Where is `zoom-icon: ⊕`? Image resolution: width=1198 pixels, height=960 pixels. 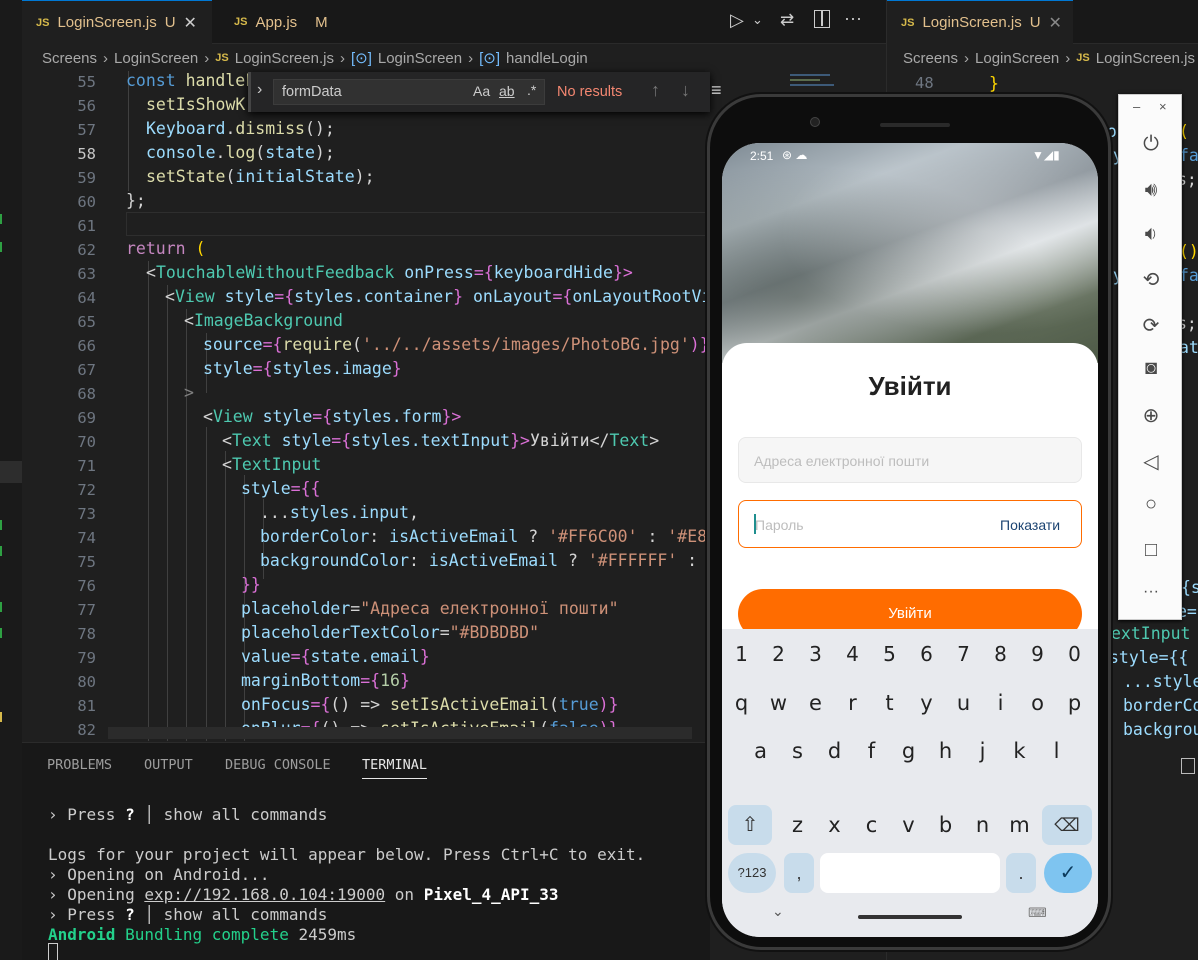
zoom-icon: ⊕ is located at coordinates (1151, 415).